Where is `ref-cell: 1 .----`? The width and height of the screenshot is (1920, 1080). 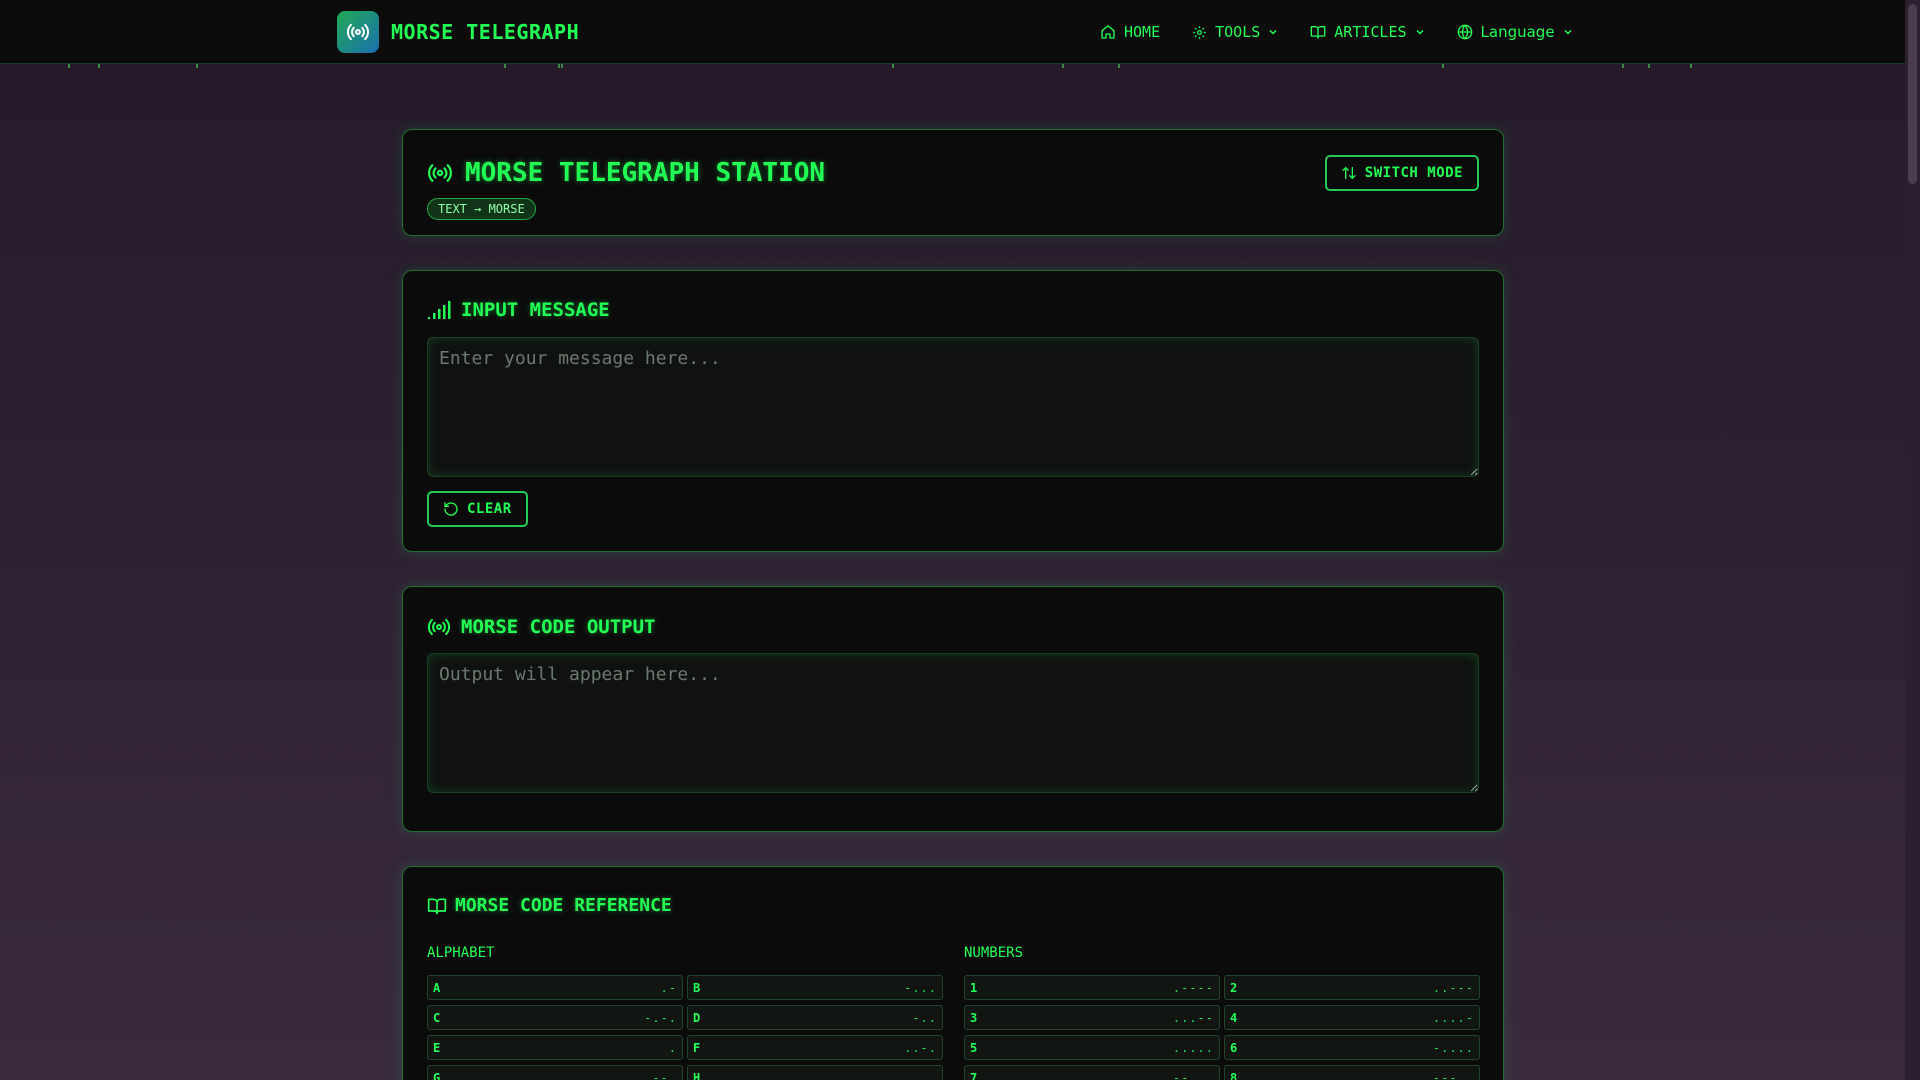
ref-cell: 1 .---- is located at coordinates (1092, 987).